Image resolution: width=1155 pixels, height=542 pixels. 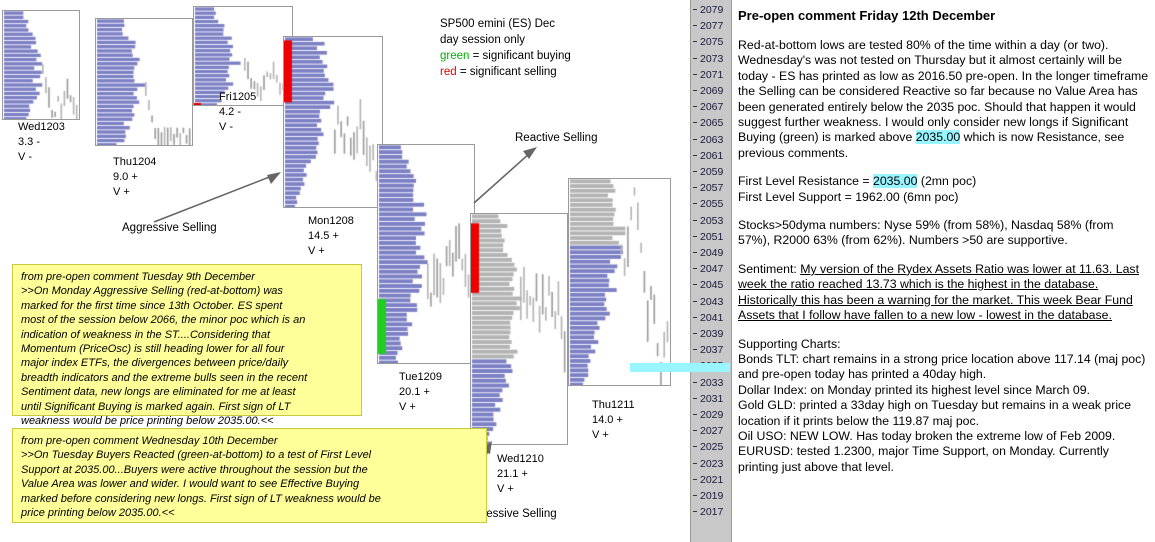 I want to click on tick-label: 2067, so click(x=712, y=107).